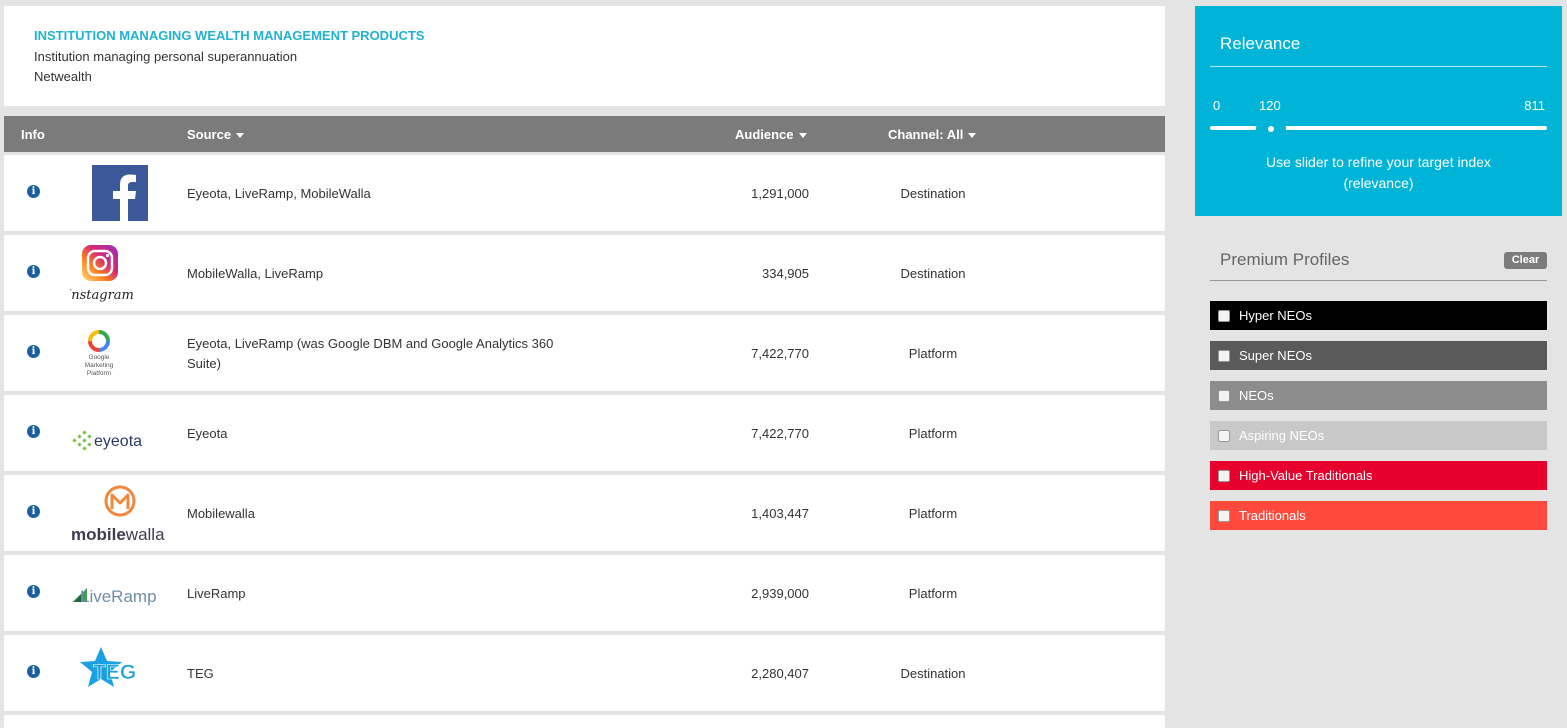 The width and height of the screenshot is (1567, 728). What do you see at coordinates (102, 295) in the screenshot?
I see `svg-text: Instagram` at bounding box center [102, 295].